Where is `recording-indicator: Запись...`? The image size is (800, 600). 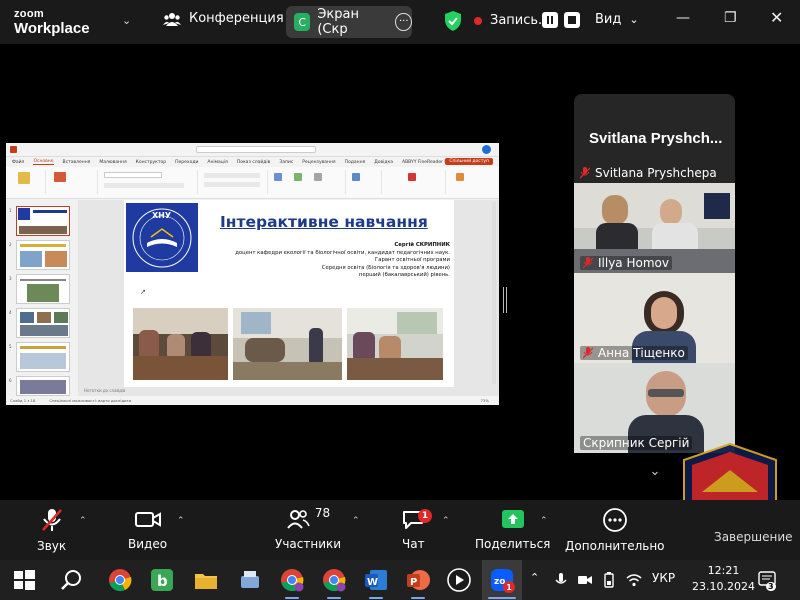
recording-indicator: Запись... is located at coordinates (512, 20).